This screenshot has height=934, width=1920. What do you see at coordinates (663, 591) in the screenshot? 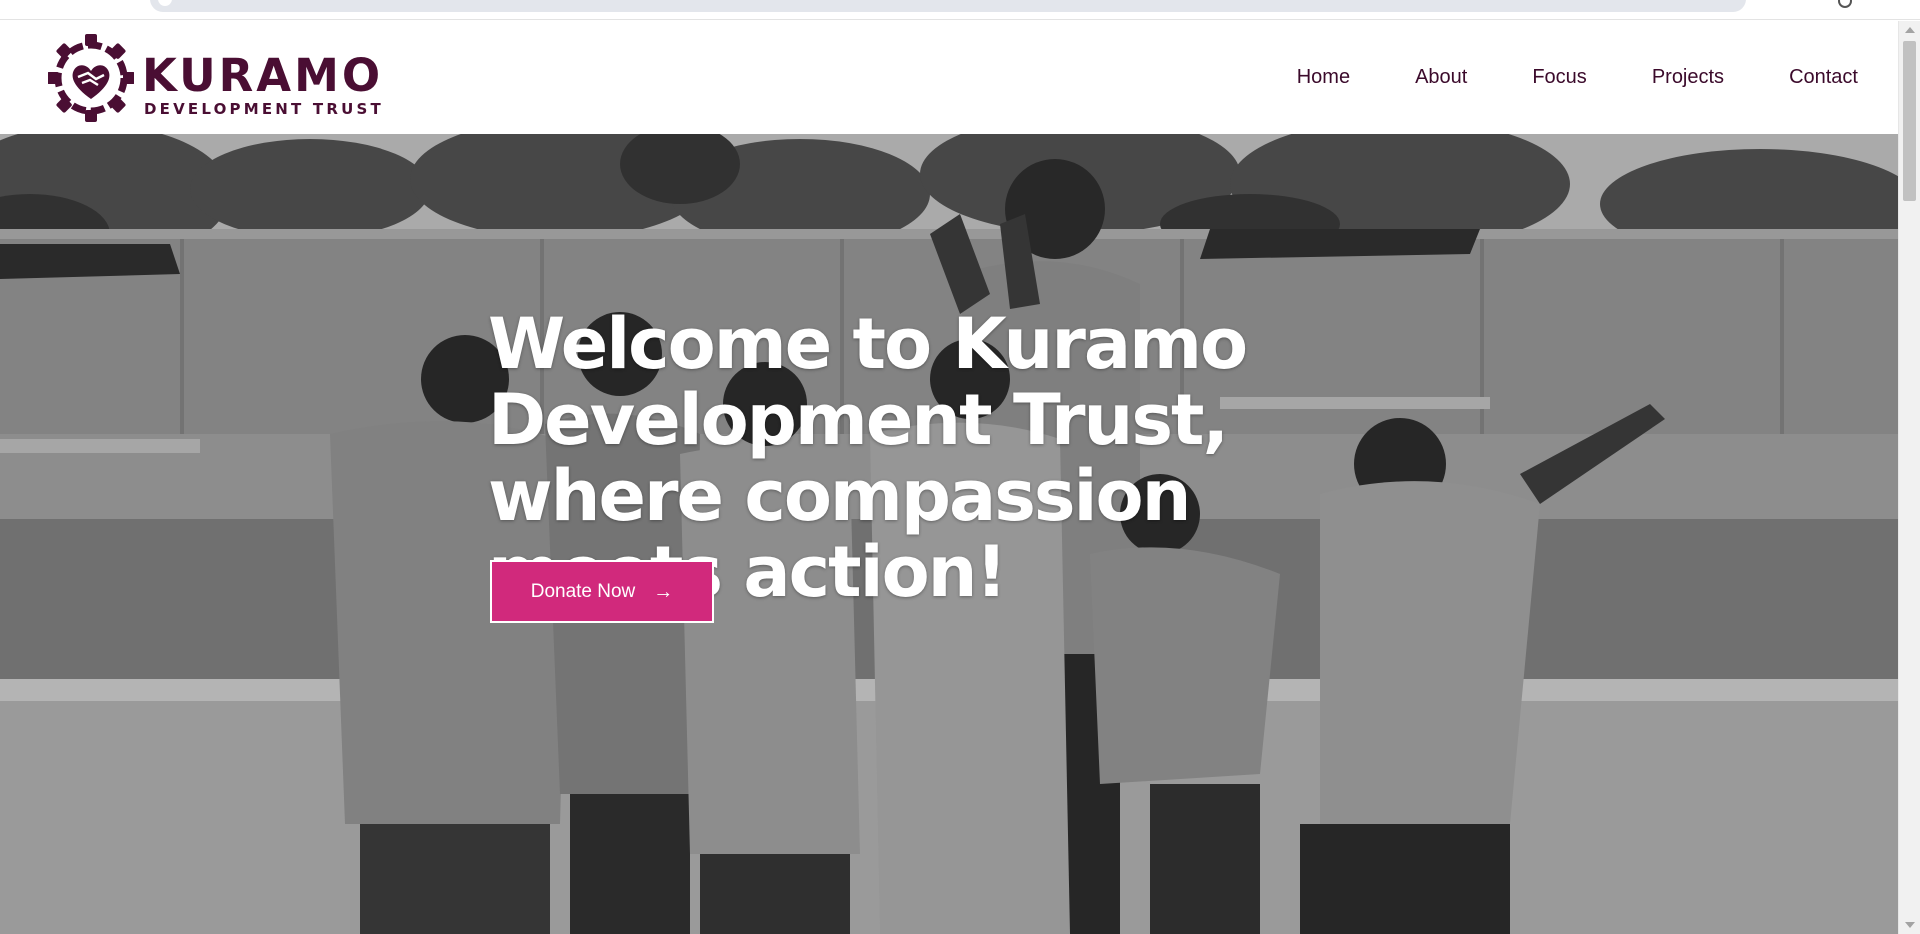
I see `arrow-right-icon: →` at bounding box center [663, 591].